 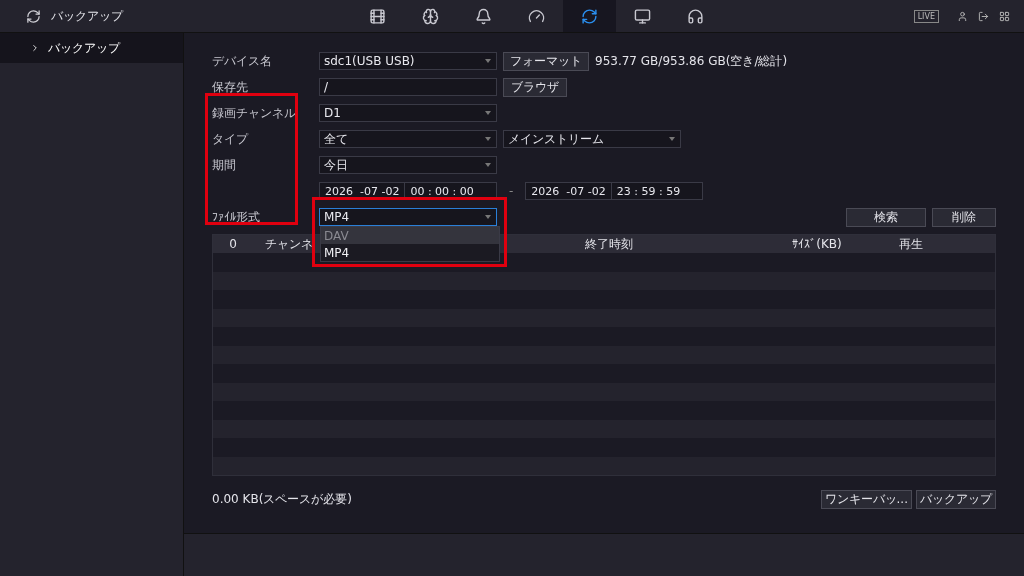 What do you see at coordinates (642, 16) in the screenshot?
I see `monitor-icon` at bounding box center [642, 16].